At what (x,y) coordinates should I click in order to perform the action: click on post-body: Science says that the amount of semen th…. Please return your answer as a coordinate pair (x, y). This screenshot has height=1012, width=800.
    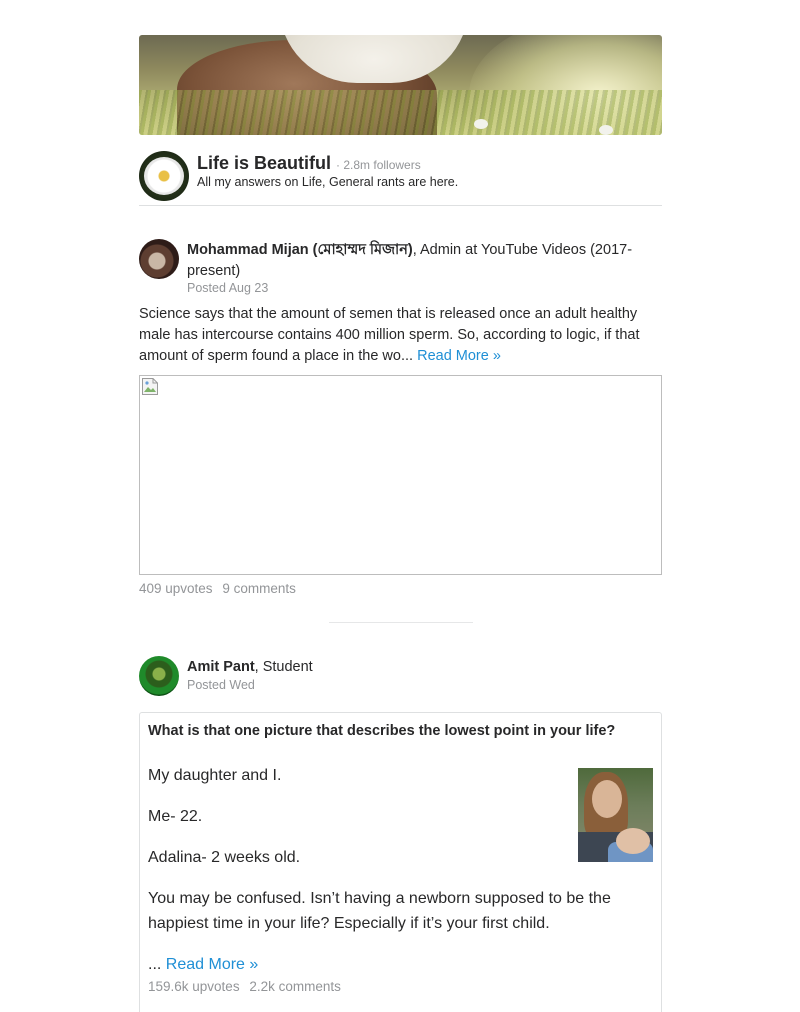
    Looking at the image, I should click on (400, 335).